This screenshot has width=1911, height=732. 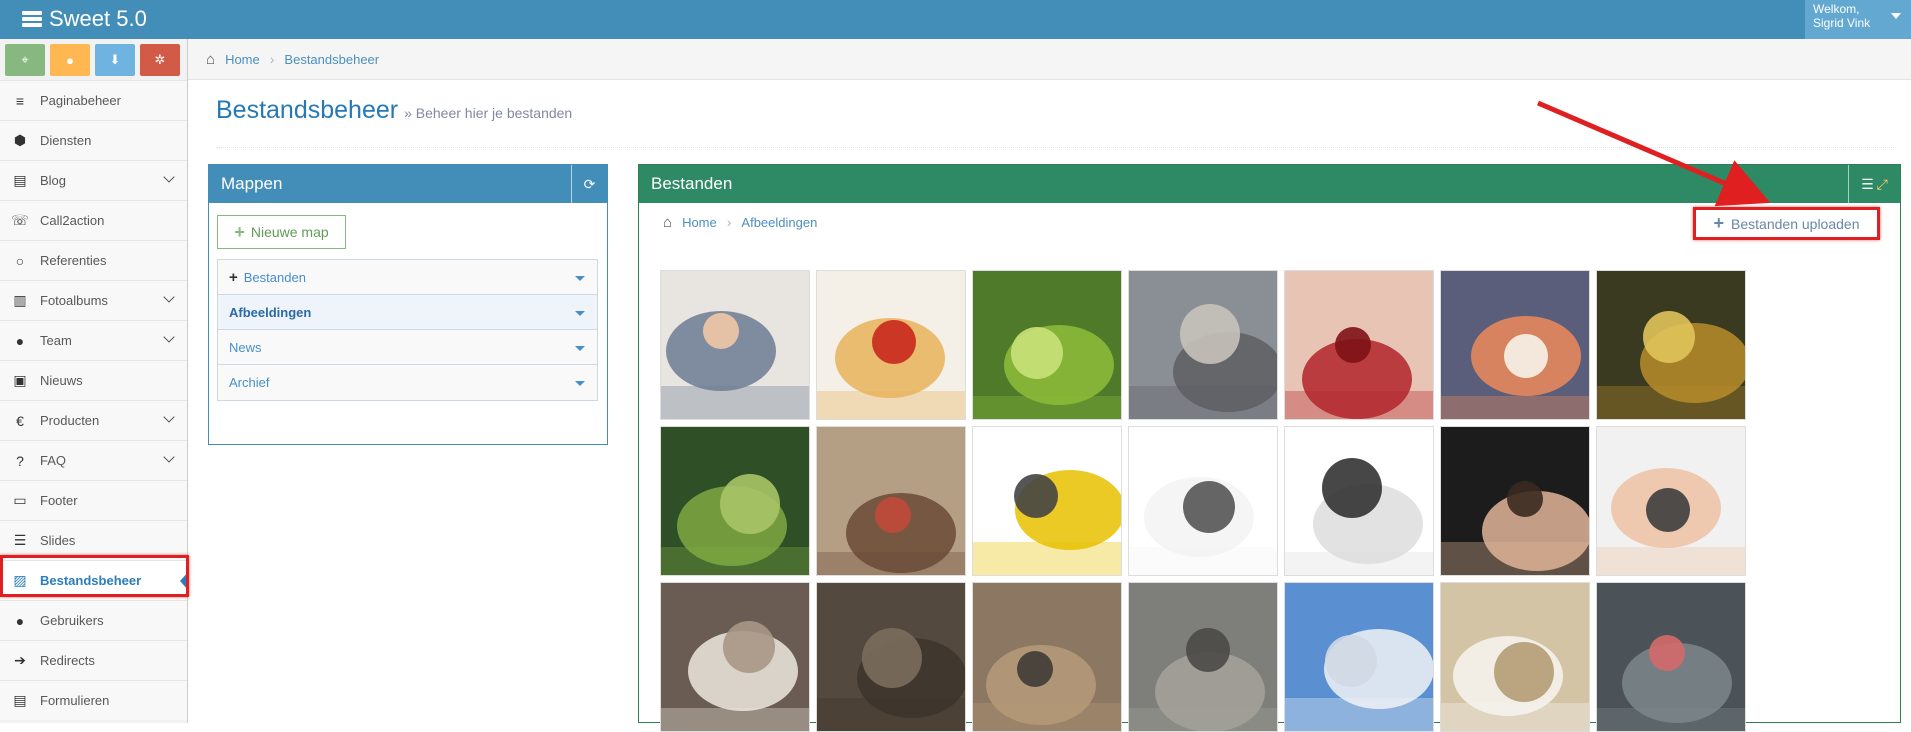 I want to click on newspaper-icon: ▣, so click(x=20, y=380).